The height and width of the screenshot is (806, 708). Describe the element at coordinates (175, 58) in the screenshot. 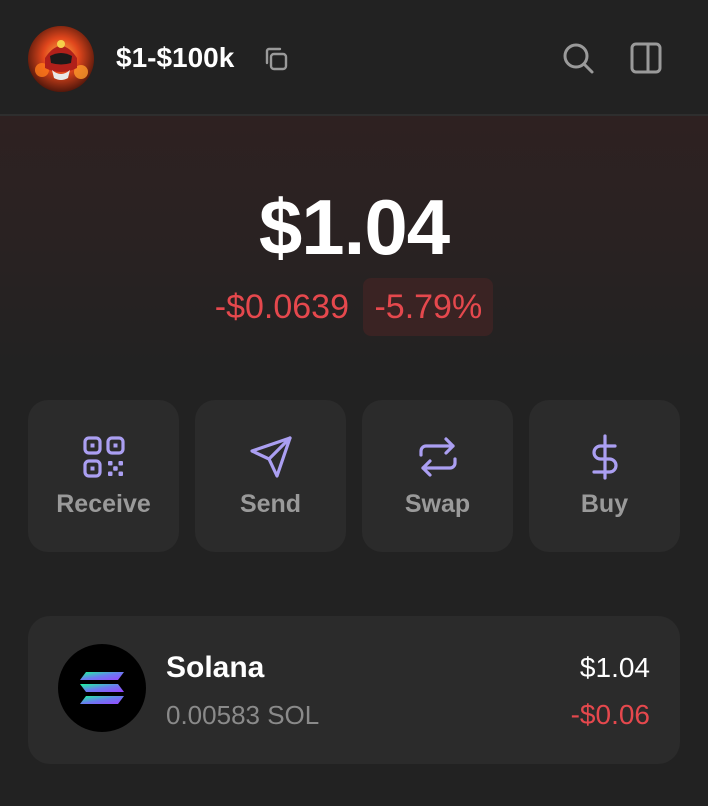

I see `account-name: $1-$100k` at that location.